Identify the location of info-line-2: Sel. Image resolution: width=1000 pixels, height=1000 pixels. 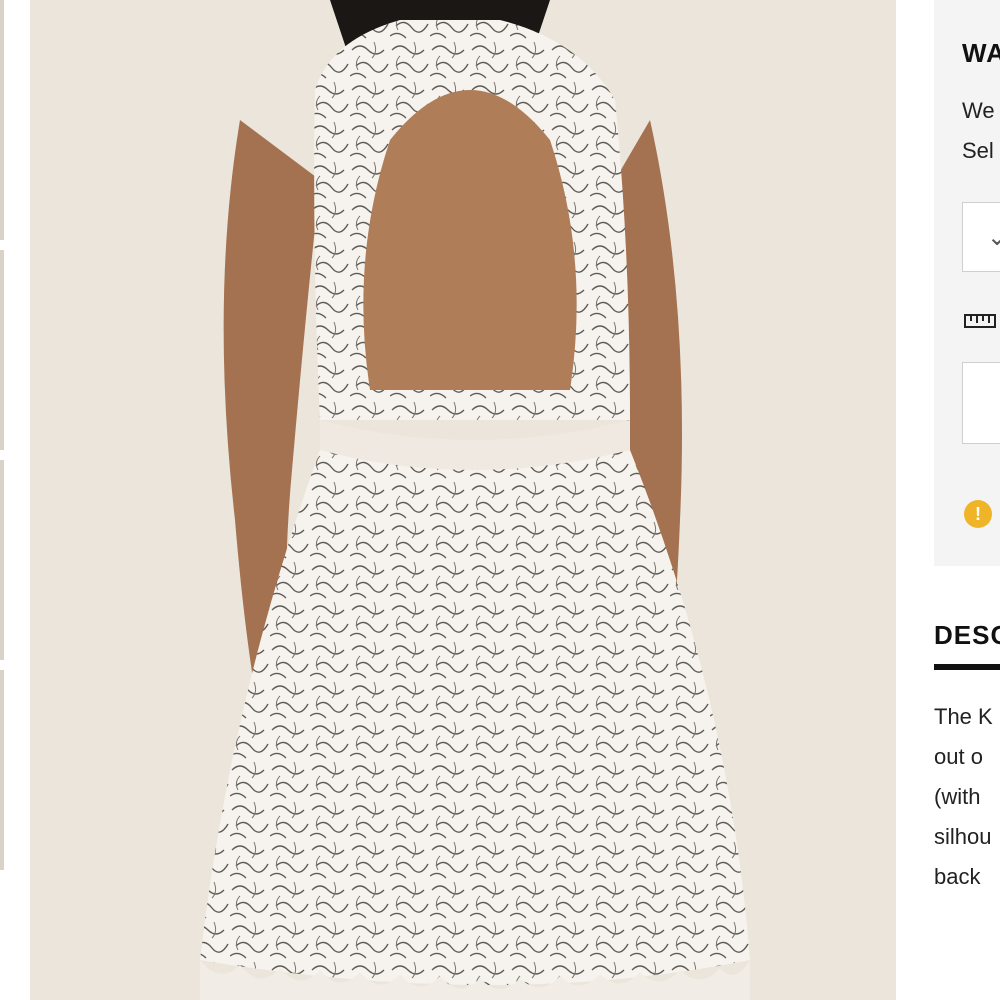
(978, 150).